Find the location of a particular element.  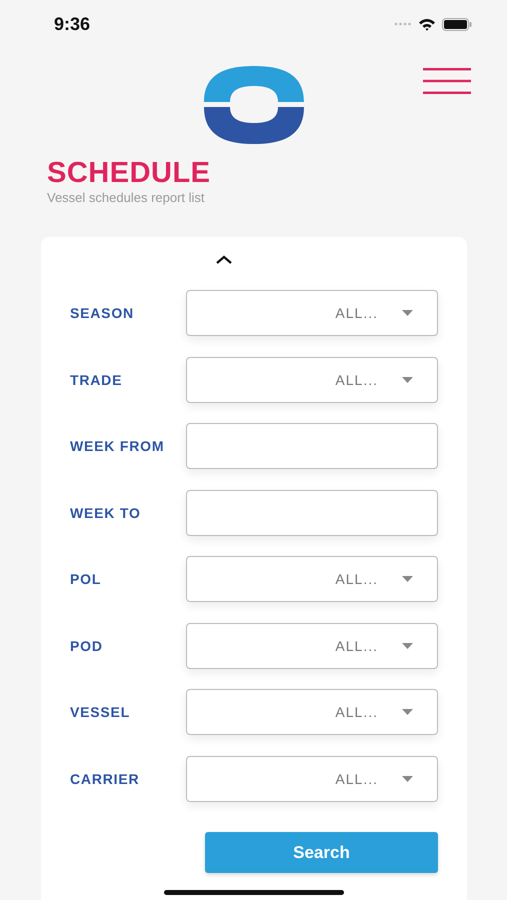

filter-label: VESSEL is located at coordinates (101, 712).